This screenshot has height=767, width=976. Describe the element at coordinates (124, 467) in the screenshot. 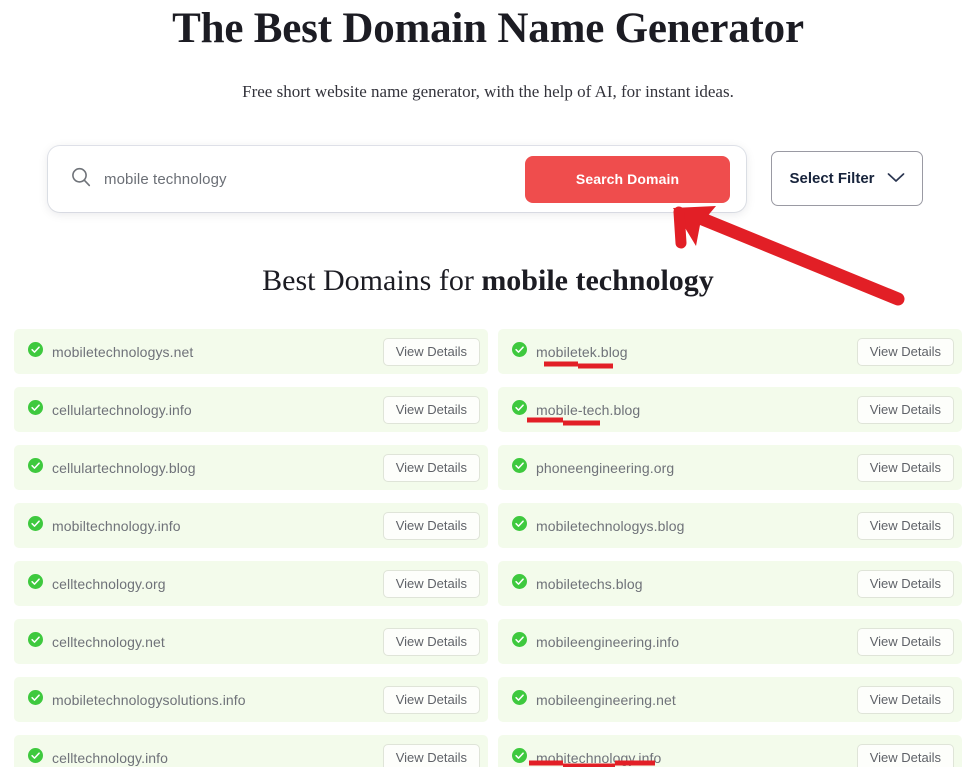

I see `domain-name: cellulartechnology.blog` at that location.